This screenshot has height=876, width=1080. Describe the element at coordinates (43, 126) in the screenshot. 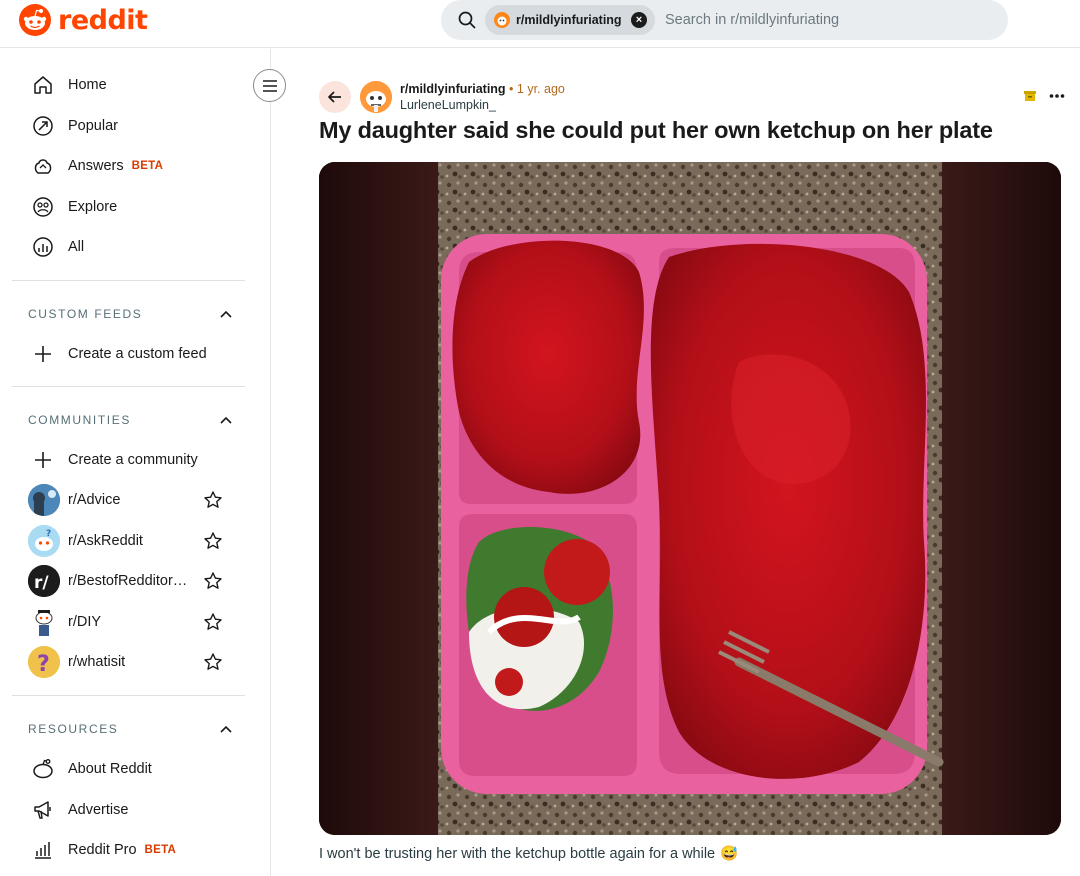

I see `popular-icon` at that location.